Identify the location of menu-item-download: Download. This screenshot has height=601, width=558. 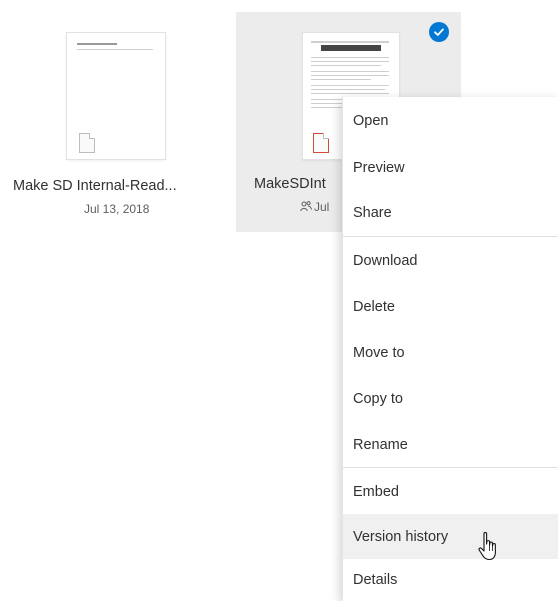
(450, 261).